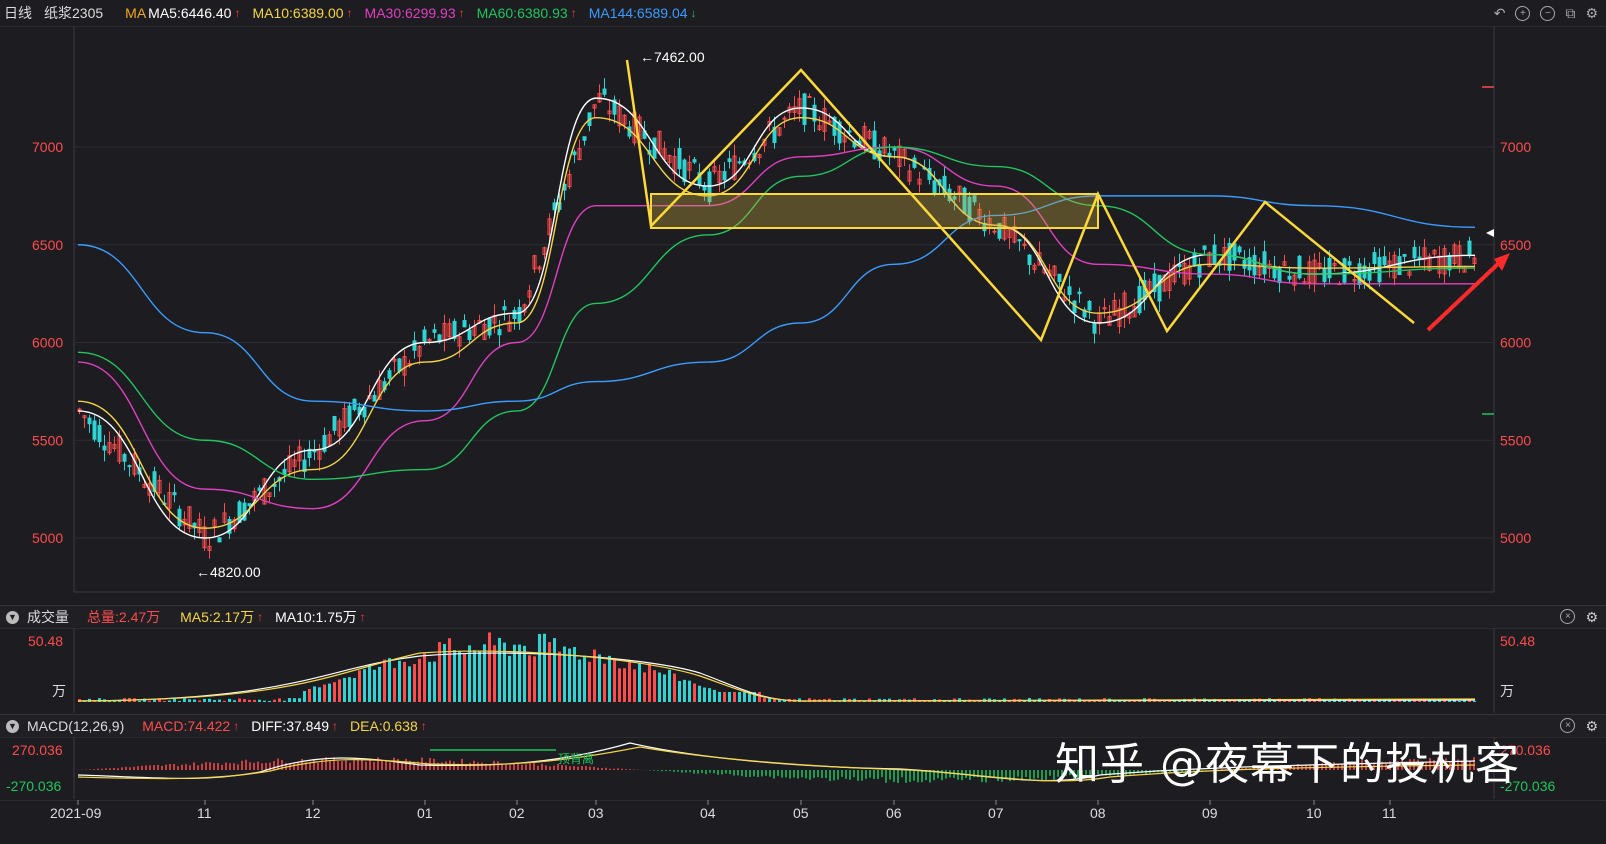 This screenshot has width=1606, height=844. Describe the element at coordinates (1500, 13) in the screenshot. I see `undo-icon: ↶` at that location.